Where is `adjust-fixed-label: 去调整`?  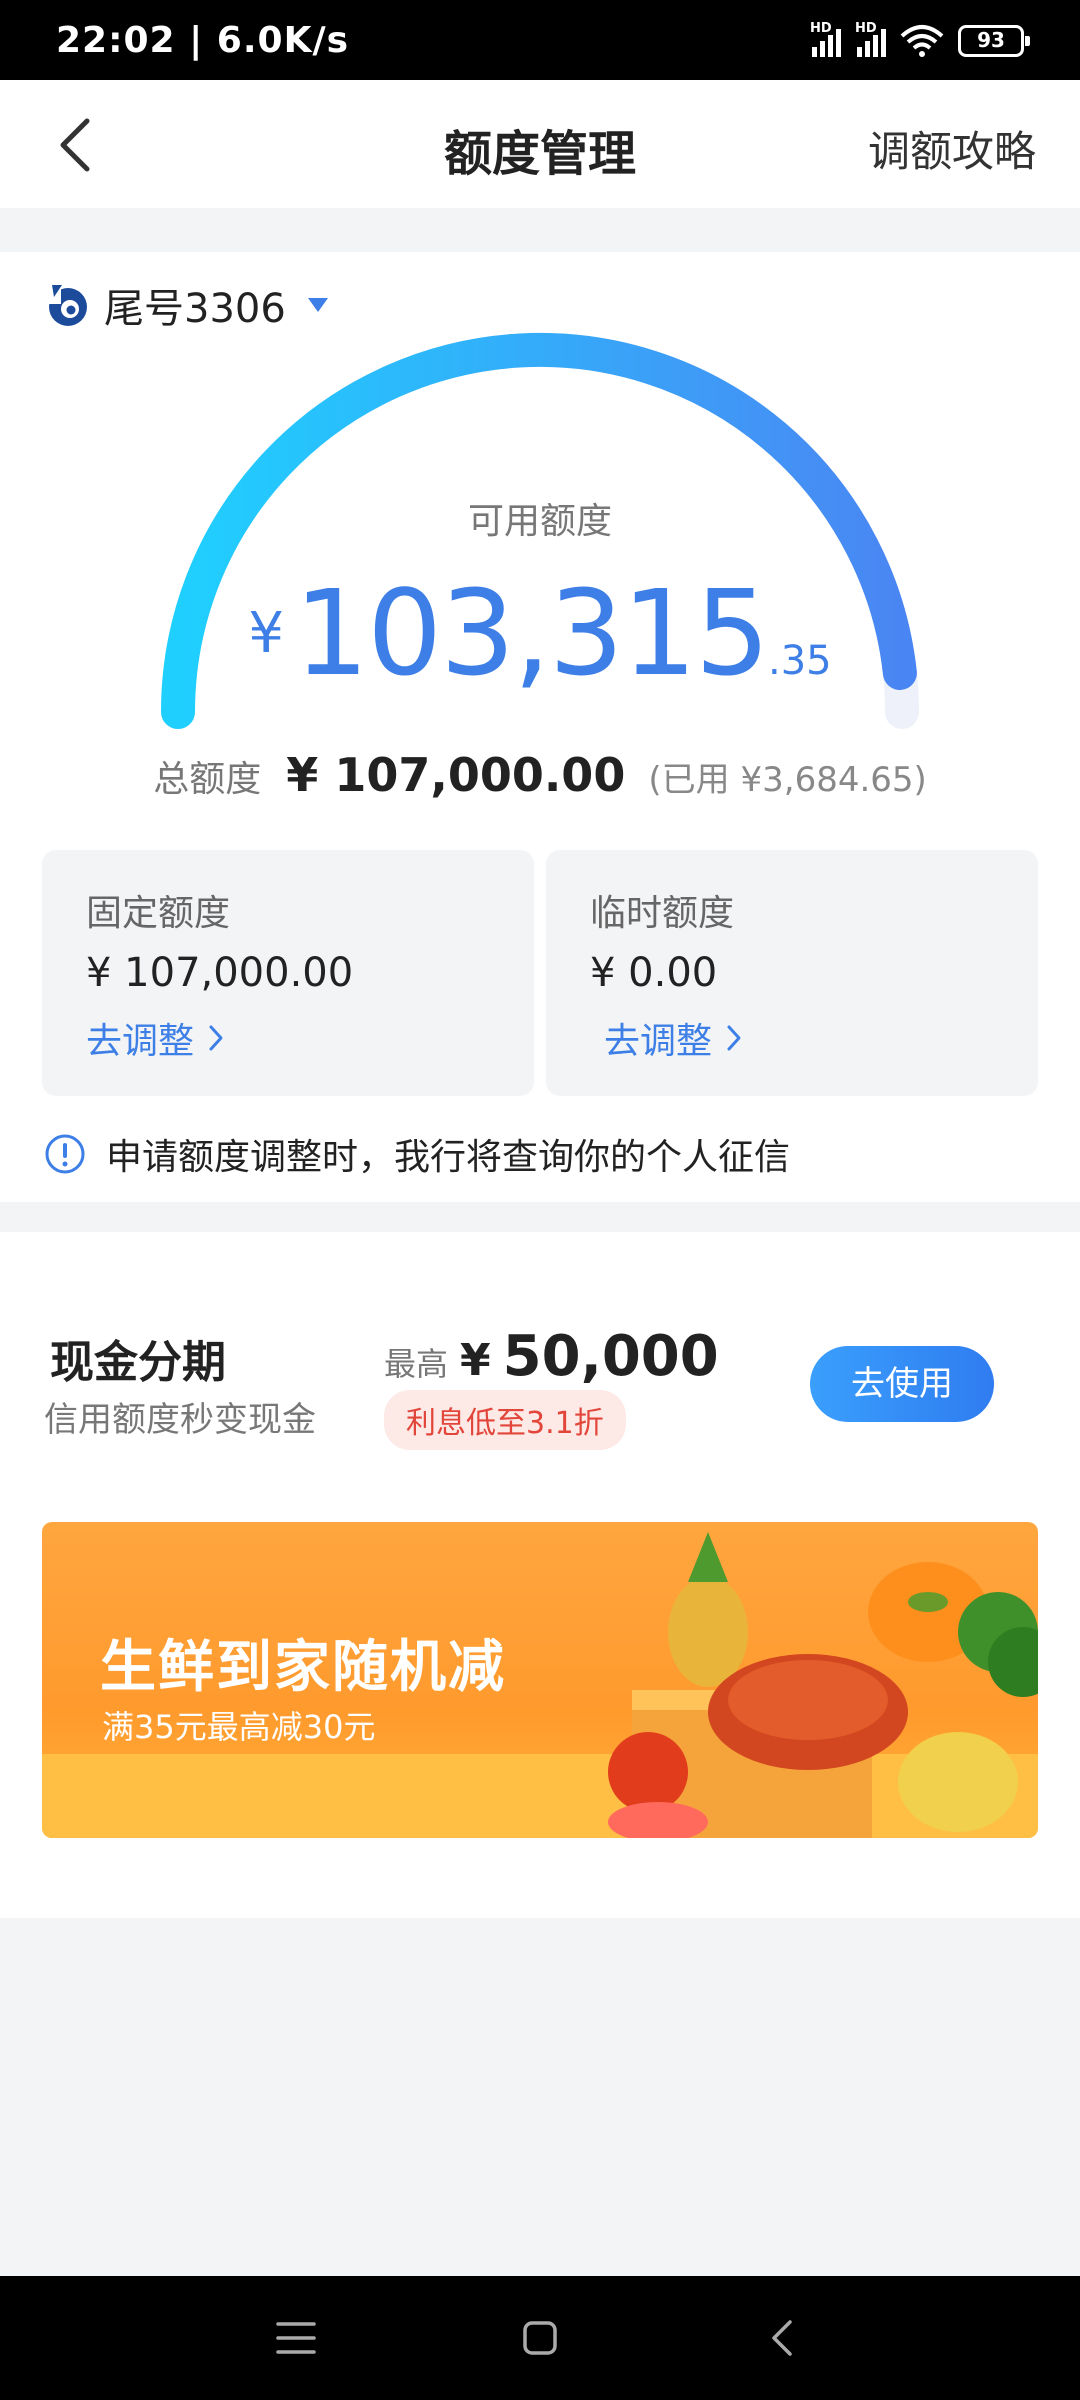 adjust-fixed-label: 去调整 is located at coordinates (140, 1041).